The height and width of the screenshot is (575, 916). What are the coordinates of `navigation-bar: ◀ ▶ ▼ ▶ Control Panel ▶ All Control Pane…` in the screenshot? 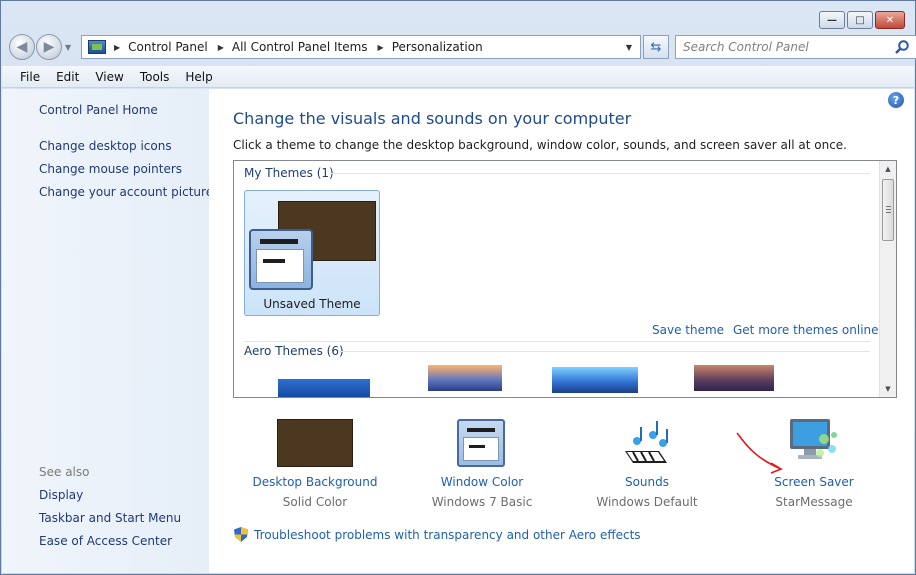 It's located at (462, 47).